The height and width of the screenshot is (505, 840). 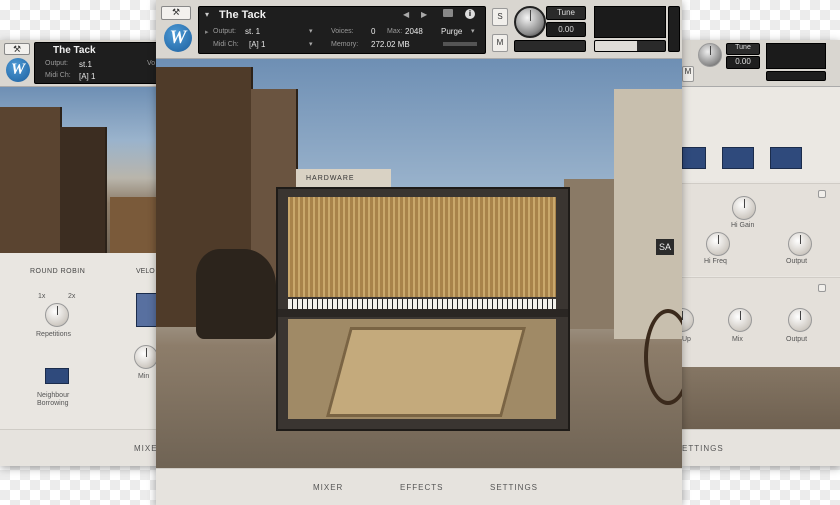 I want to click on piano-key-bed, so click(x=423, y=313).